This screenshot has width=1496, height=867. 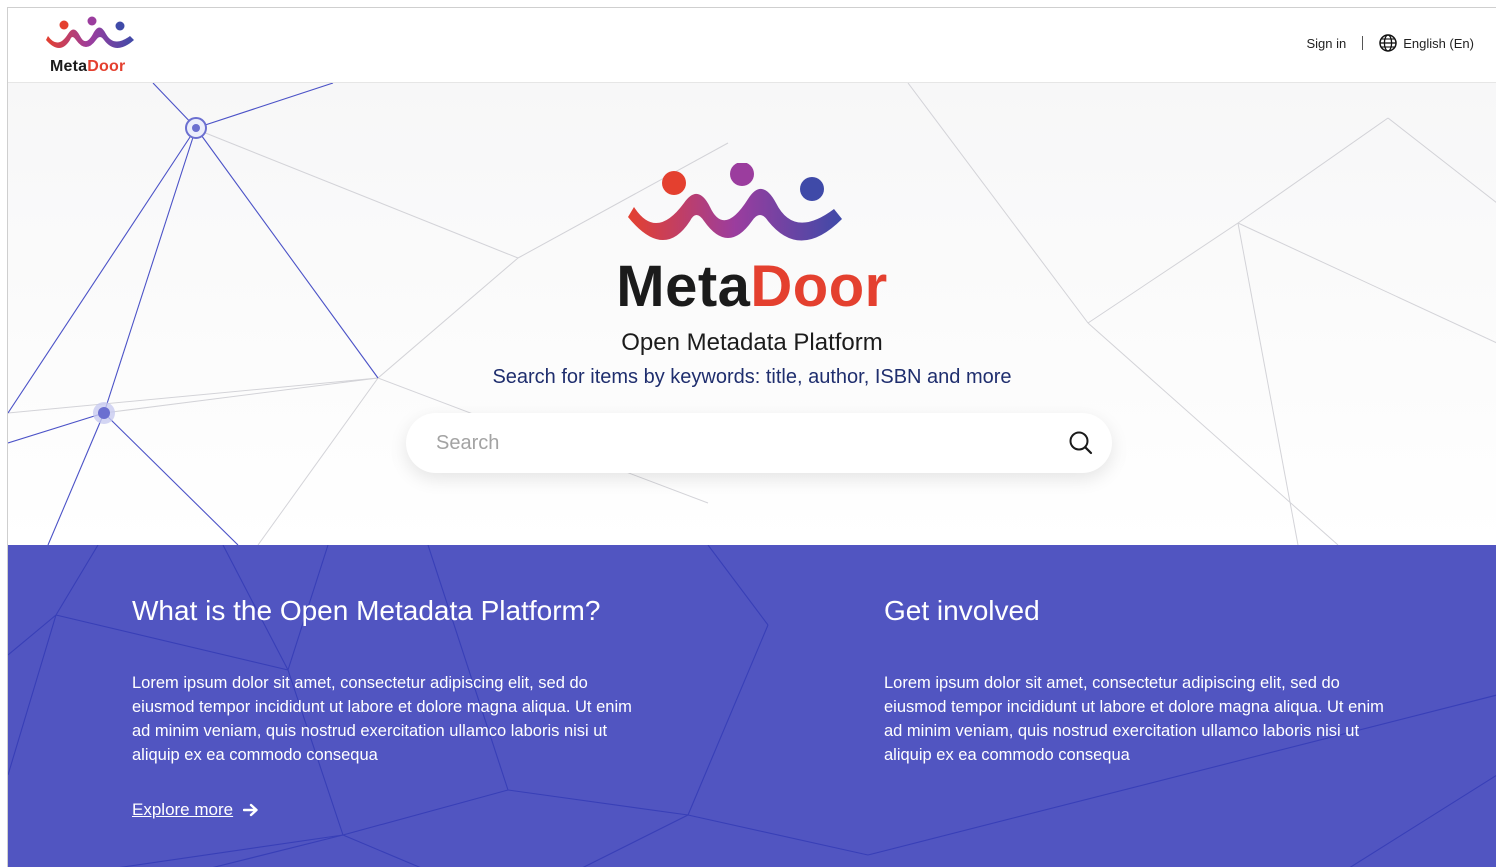 I want to click on language-selector: English (En), so click(x=1426, y=43).